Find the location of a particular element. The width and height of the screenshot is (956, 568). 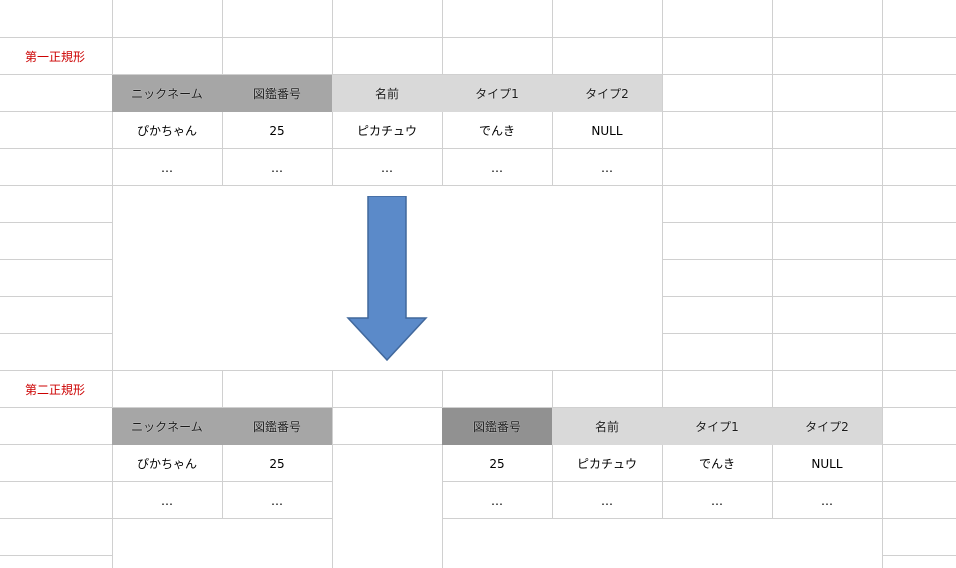

arrow-down-shape is located at coordinates (387, 279).